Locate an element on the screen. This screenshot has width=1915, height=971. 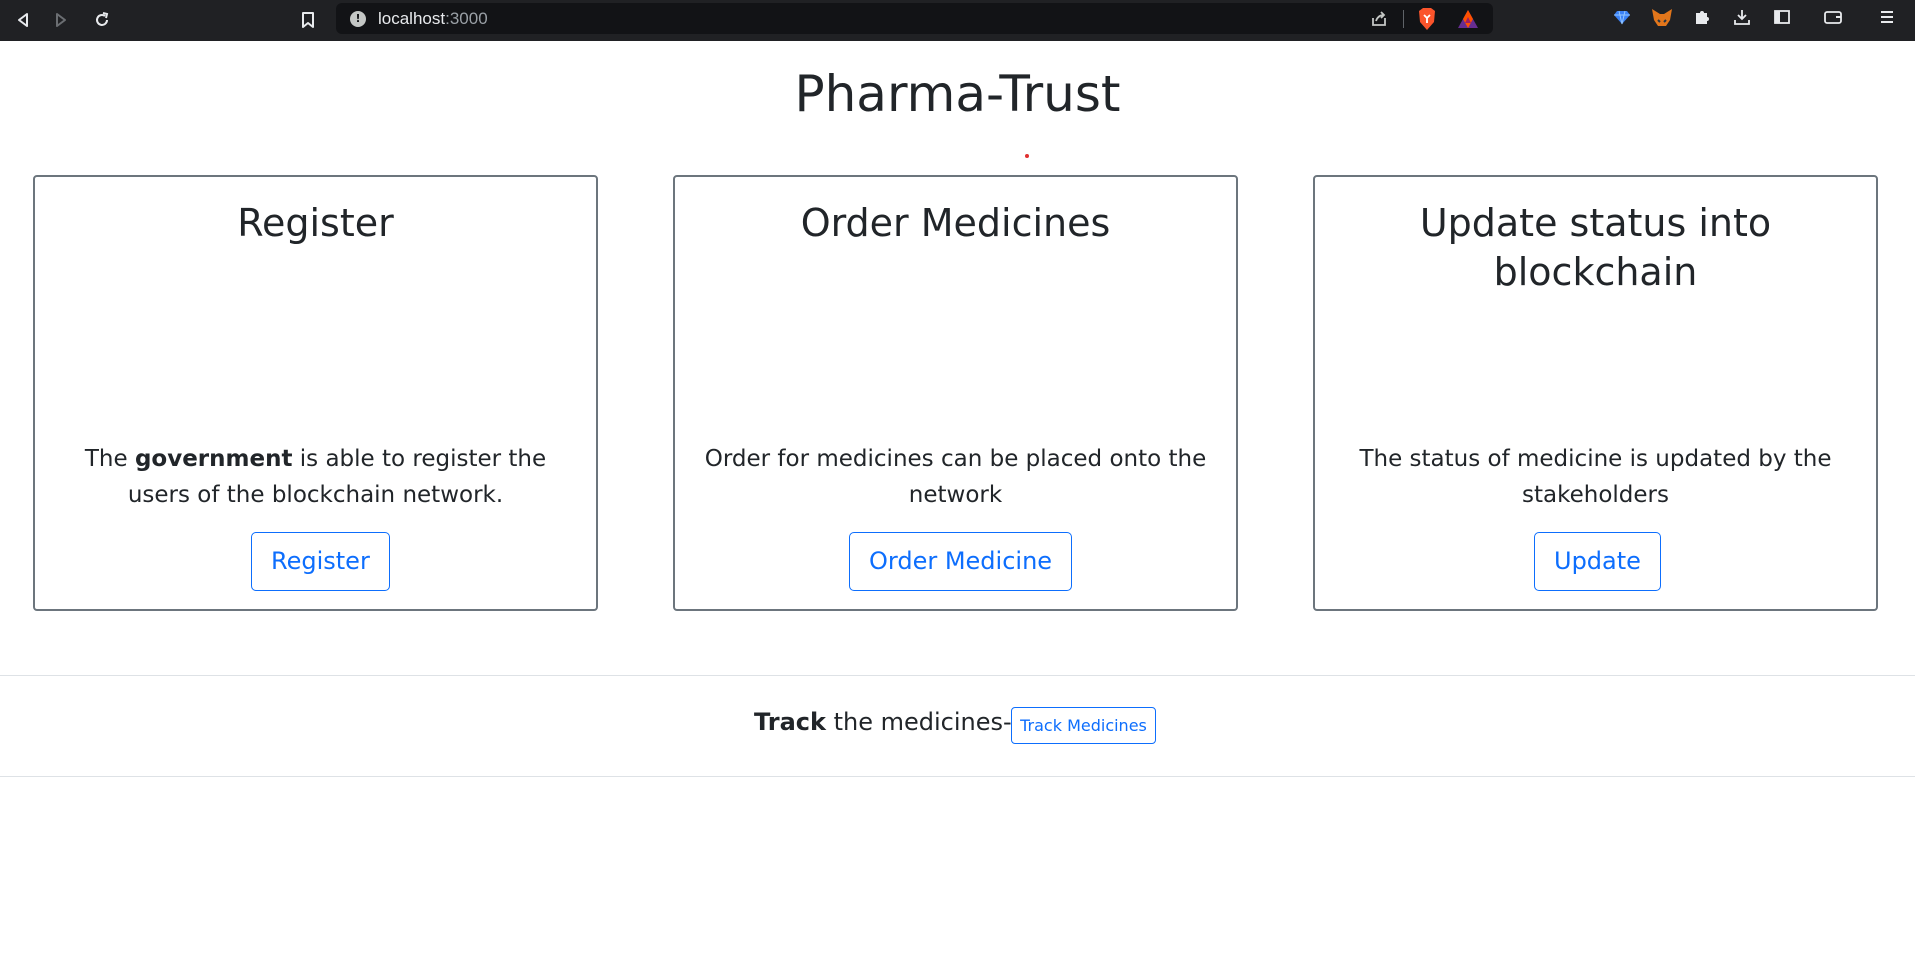
extensions-puzzle-icon is located at coordinates (1702, 19).